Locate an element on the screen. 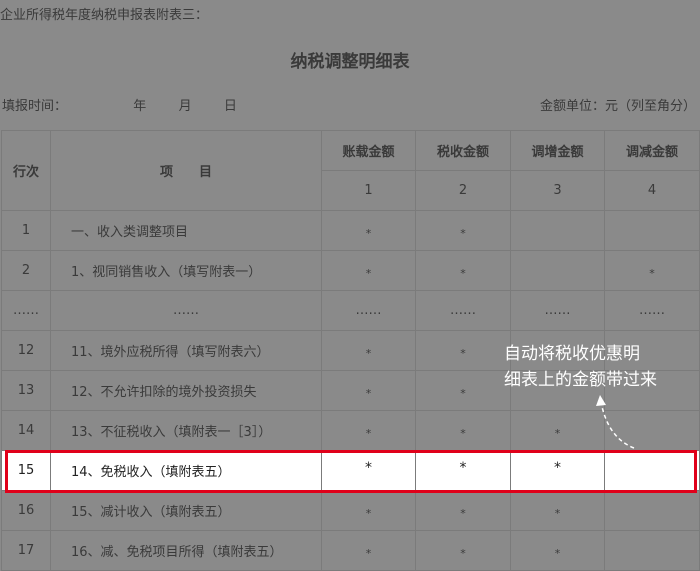 The height and width of the screenshot is (571, 700). form-caption: 企业所得税年度纳税申报表附表三： is located at coordinates (104, 15).